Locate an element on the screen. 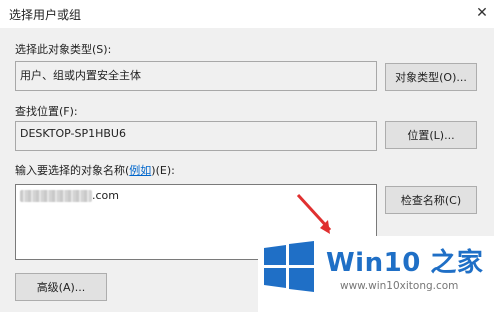  title-bar: 选择用户或组 ✕ is located at coordinates (247, 14).